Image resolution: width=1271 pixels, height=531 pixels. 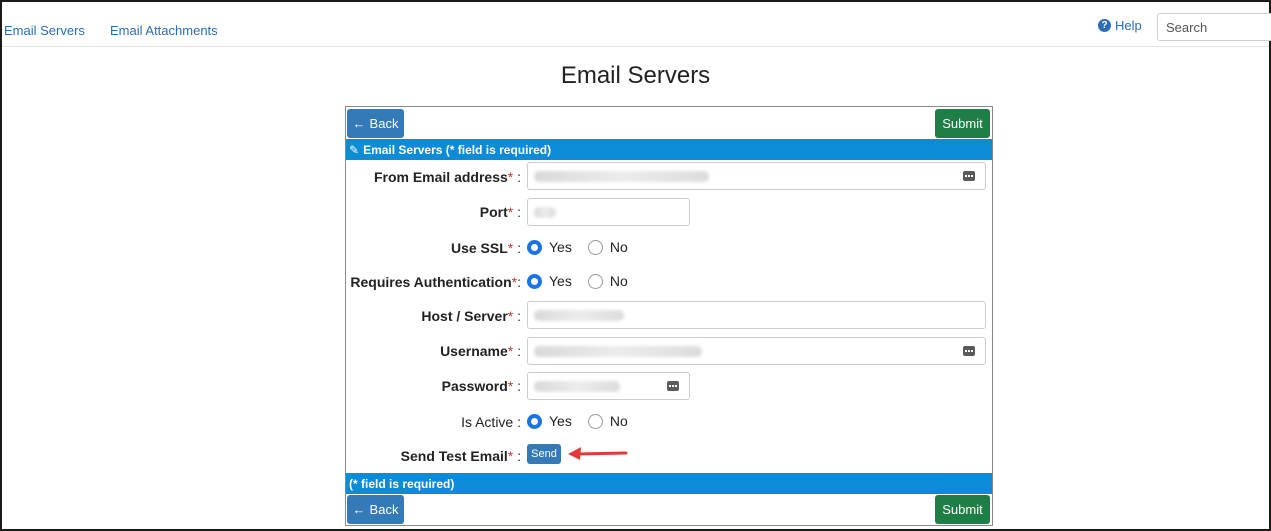 What do you see at coordinates (479, 248) in the screenshot?
I see `use-ssl-label-text: Use SSL` at bounding box center [479, 248].